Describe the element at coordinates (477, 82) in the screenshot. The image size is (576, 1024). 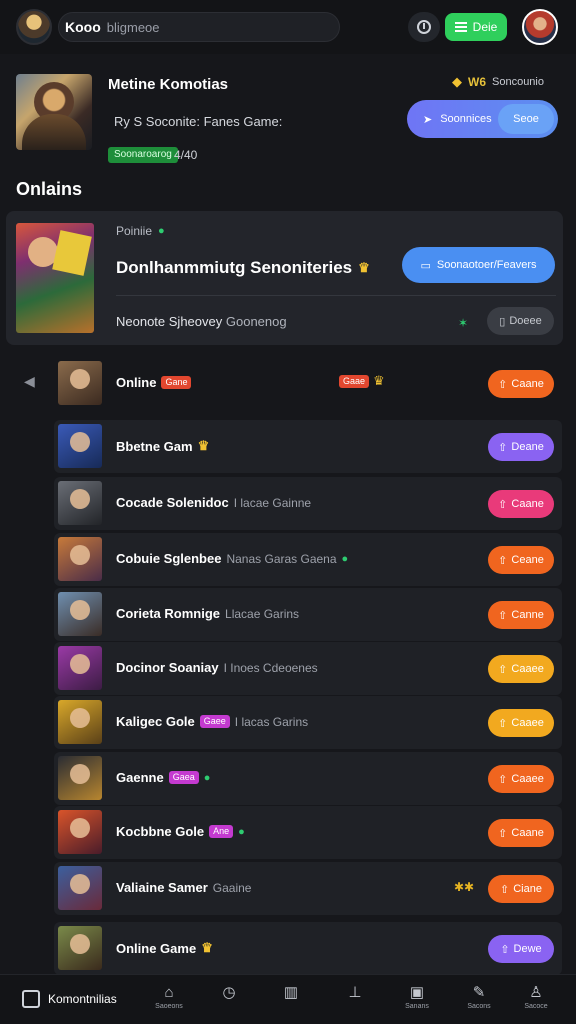
I see `hero-meta-tag: W6` at that location.